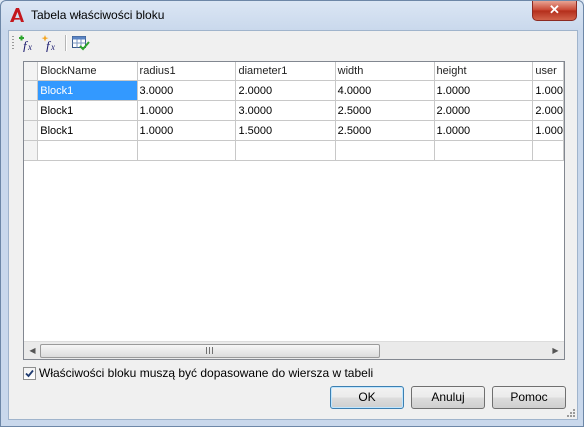 The image size is (584, 427). I want to click on add-user-parameter-fx-button: f x, so click(51, 43).